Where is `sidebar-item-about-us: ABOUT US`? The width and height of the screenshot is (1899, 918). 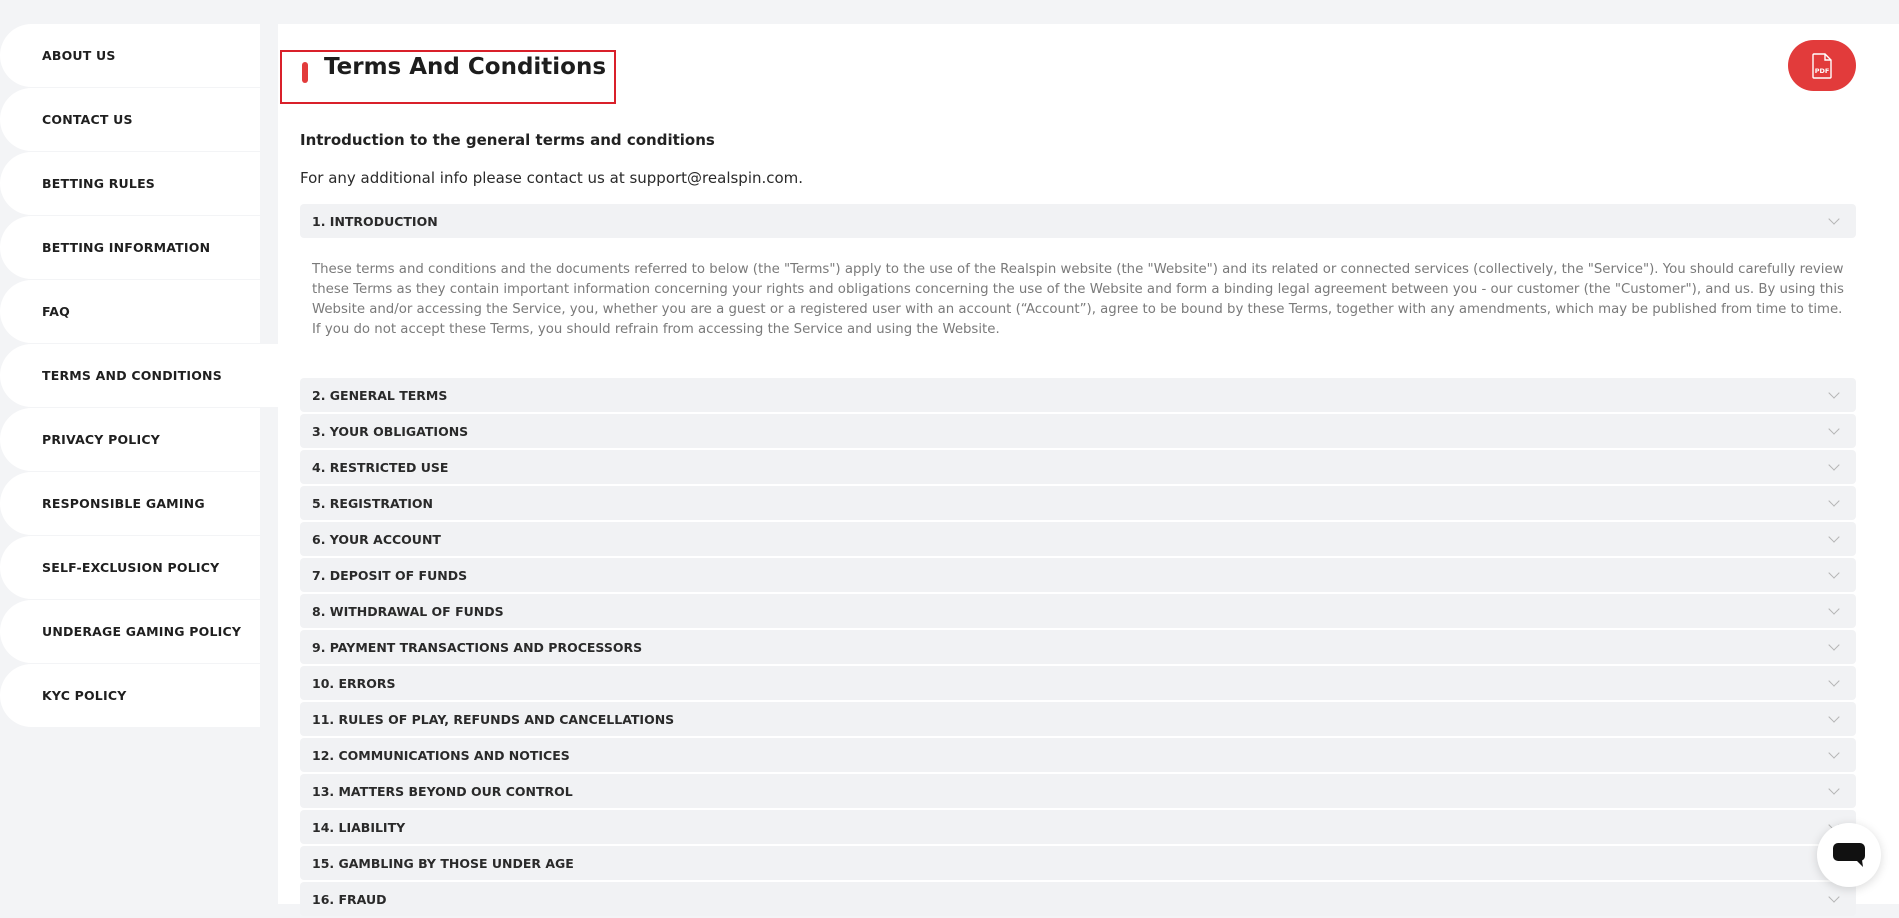
sidebar-item-about-us: ABOUT US is located at coordinates (130, 55).